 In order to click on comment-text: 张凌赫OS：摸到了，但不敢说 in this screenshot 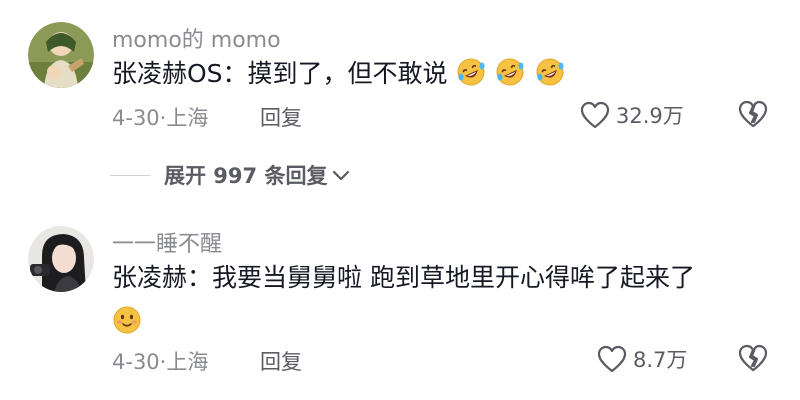, I will do `click(280, 73)`.